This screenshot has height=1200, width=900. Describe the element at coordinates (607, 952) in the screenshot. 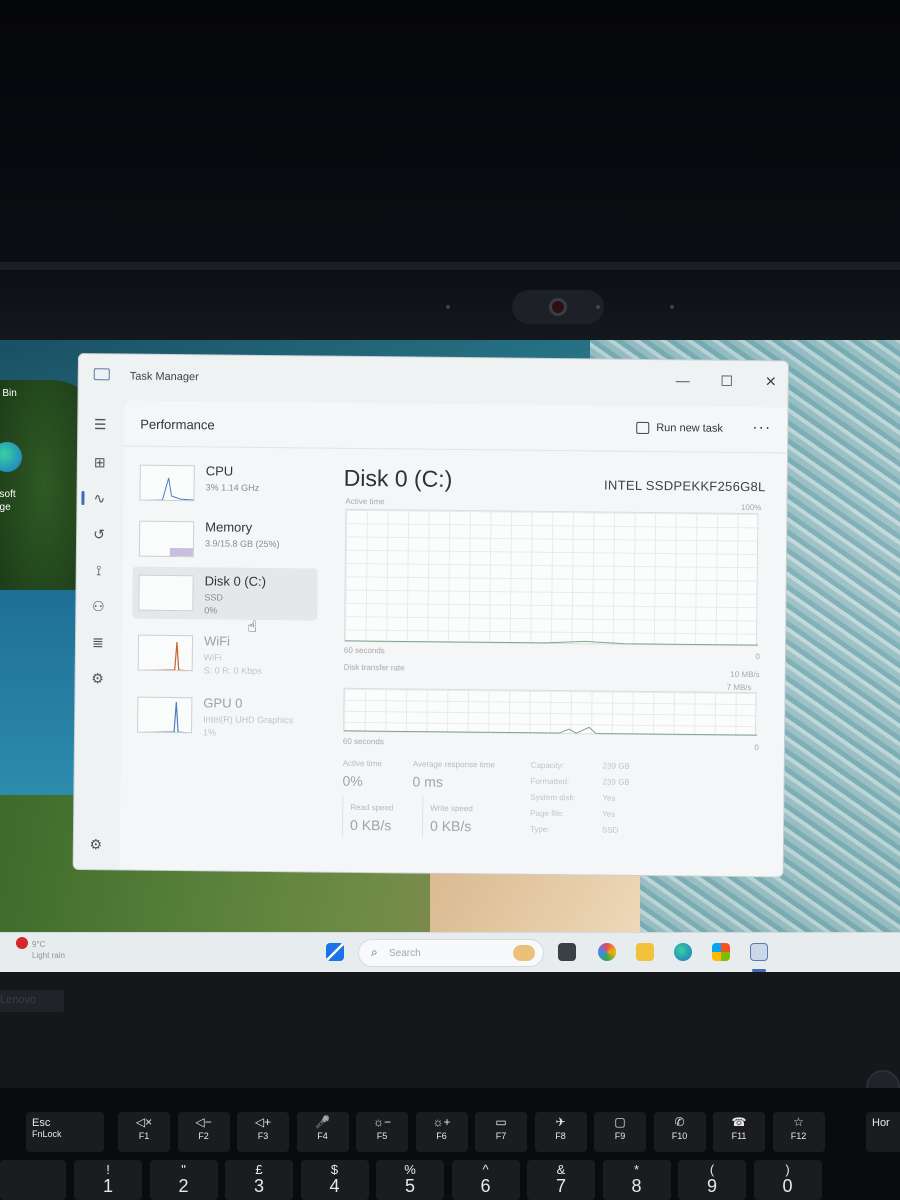

I see `copilot-icon` at that location.